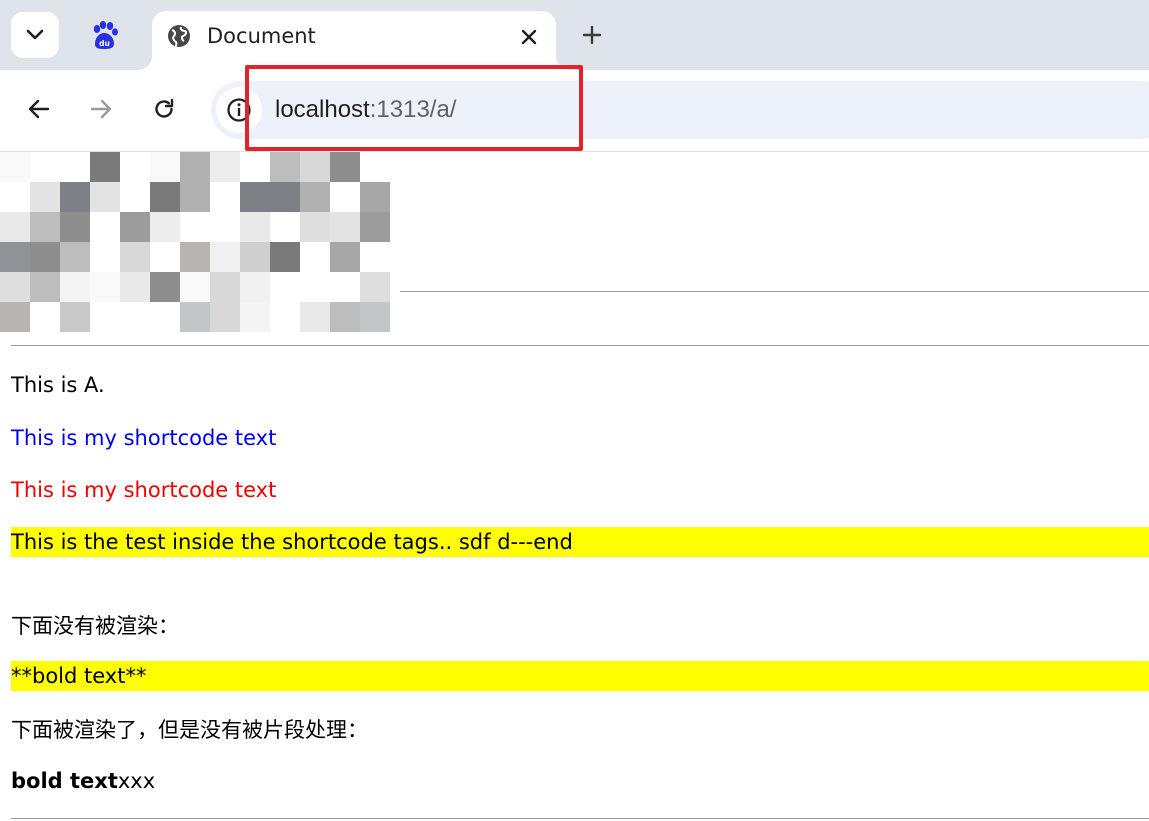 Image resolution: width=1149 pixels, height=821 pixels. I want to click on paragraph-not-rendered-label: 下面没有被渲染：, so click(95, 626).